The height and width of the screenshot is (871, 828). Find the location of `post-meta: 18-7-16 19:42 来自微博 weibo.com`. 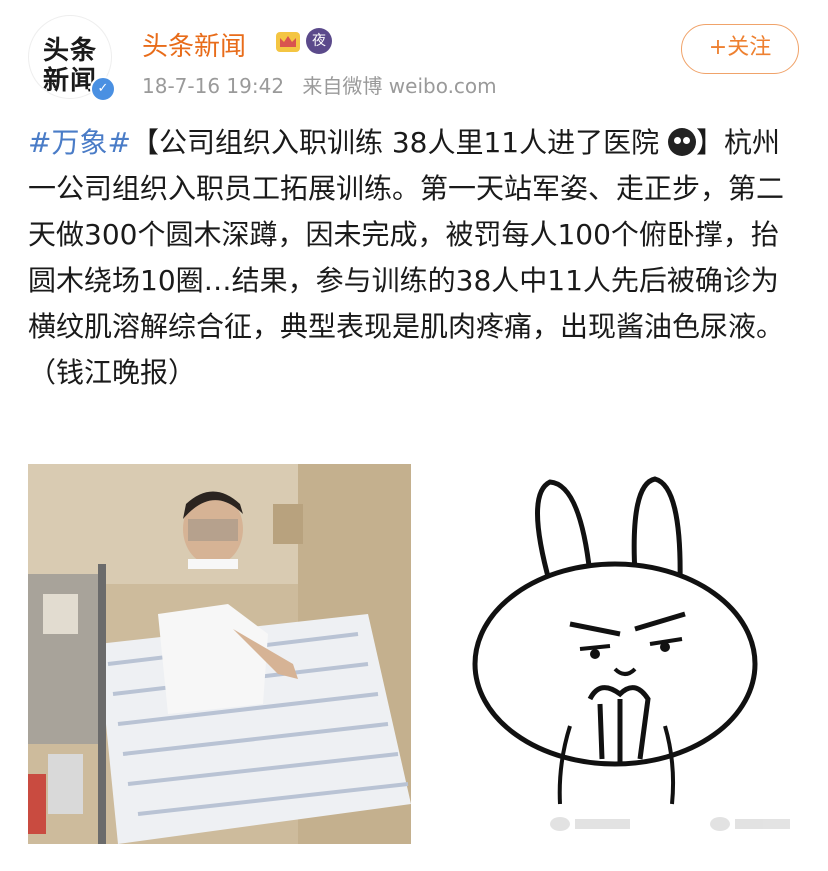

post-meta: 18-7-16 19:42 来自微博 weibo.com is located at coordinates (319, 84).